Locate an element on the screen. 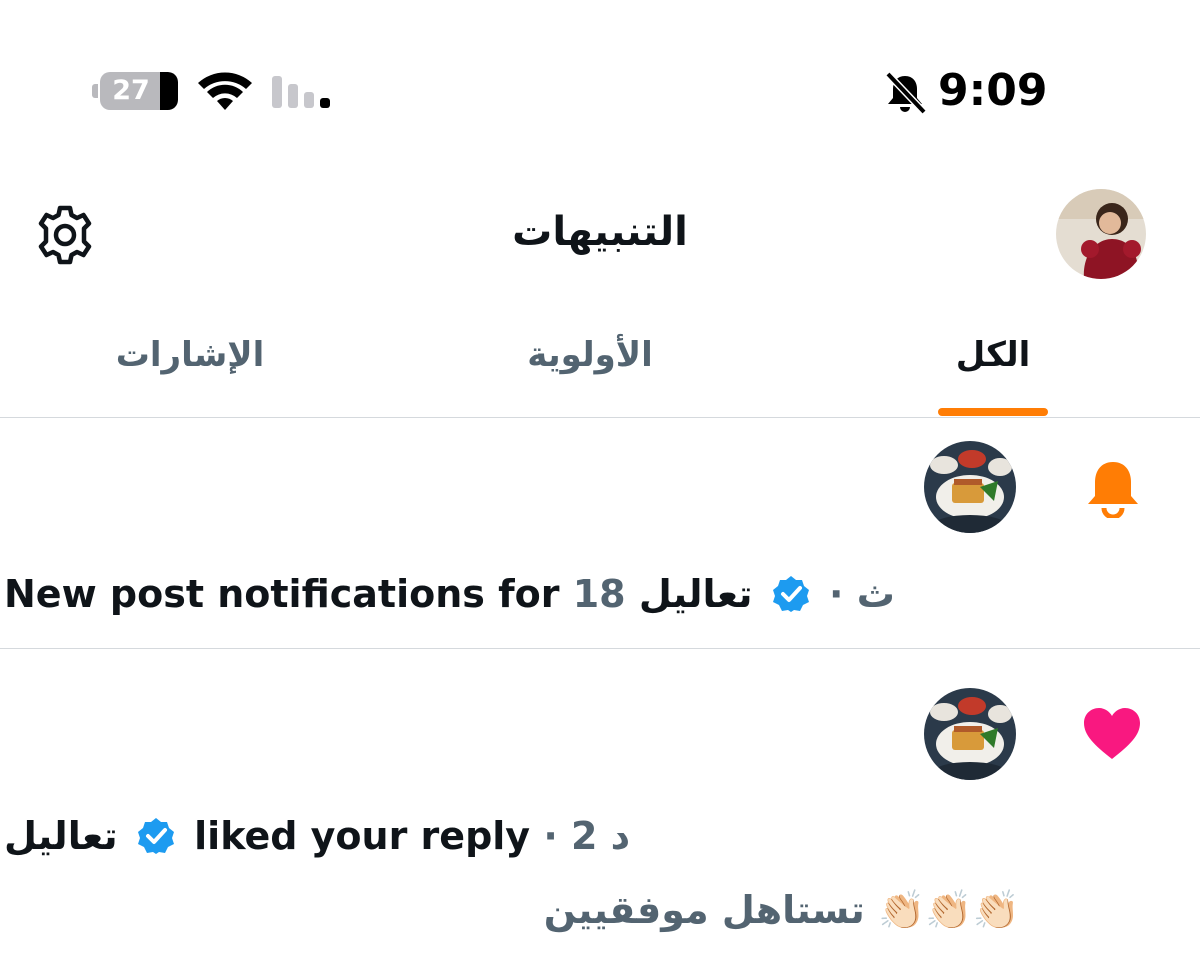  tab-all: الكل is located at coordinates (993, 355).